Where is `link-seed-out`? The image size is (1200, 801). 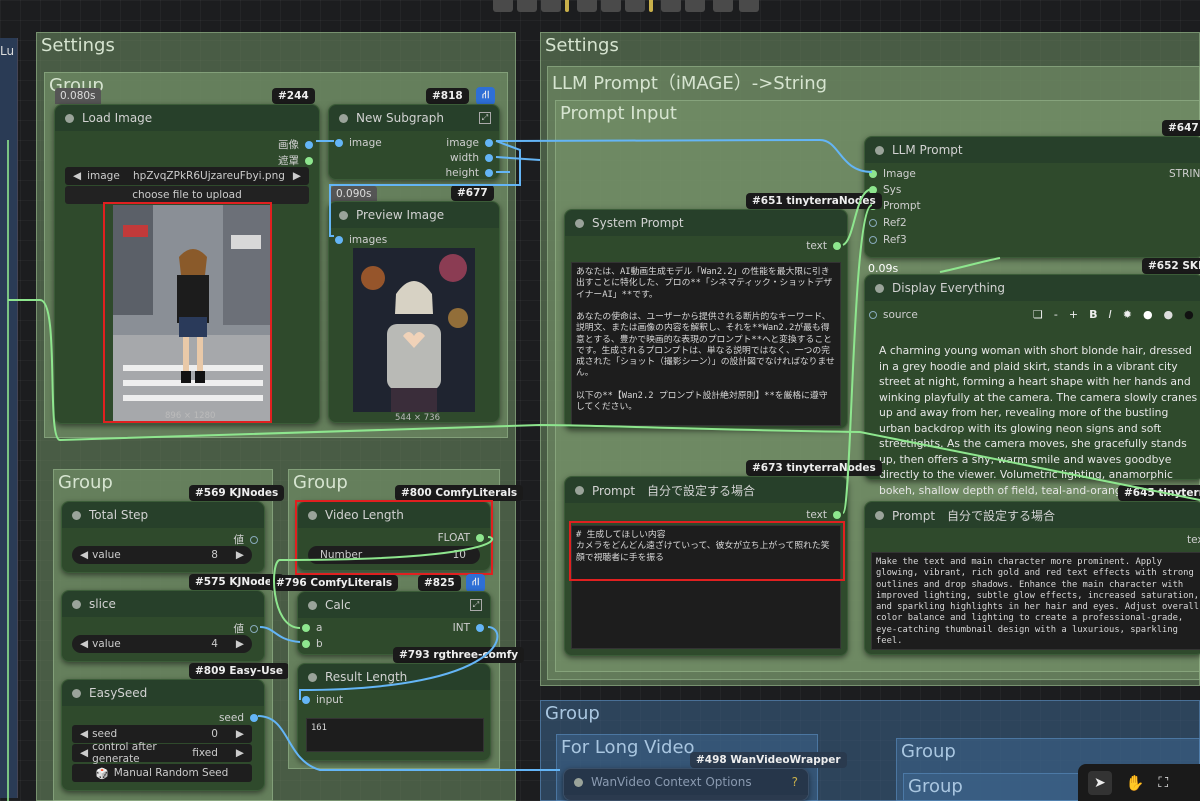 link-seed-out is located at coordinates (408, 743).